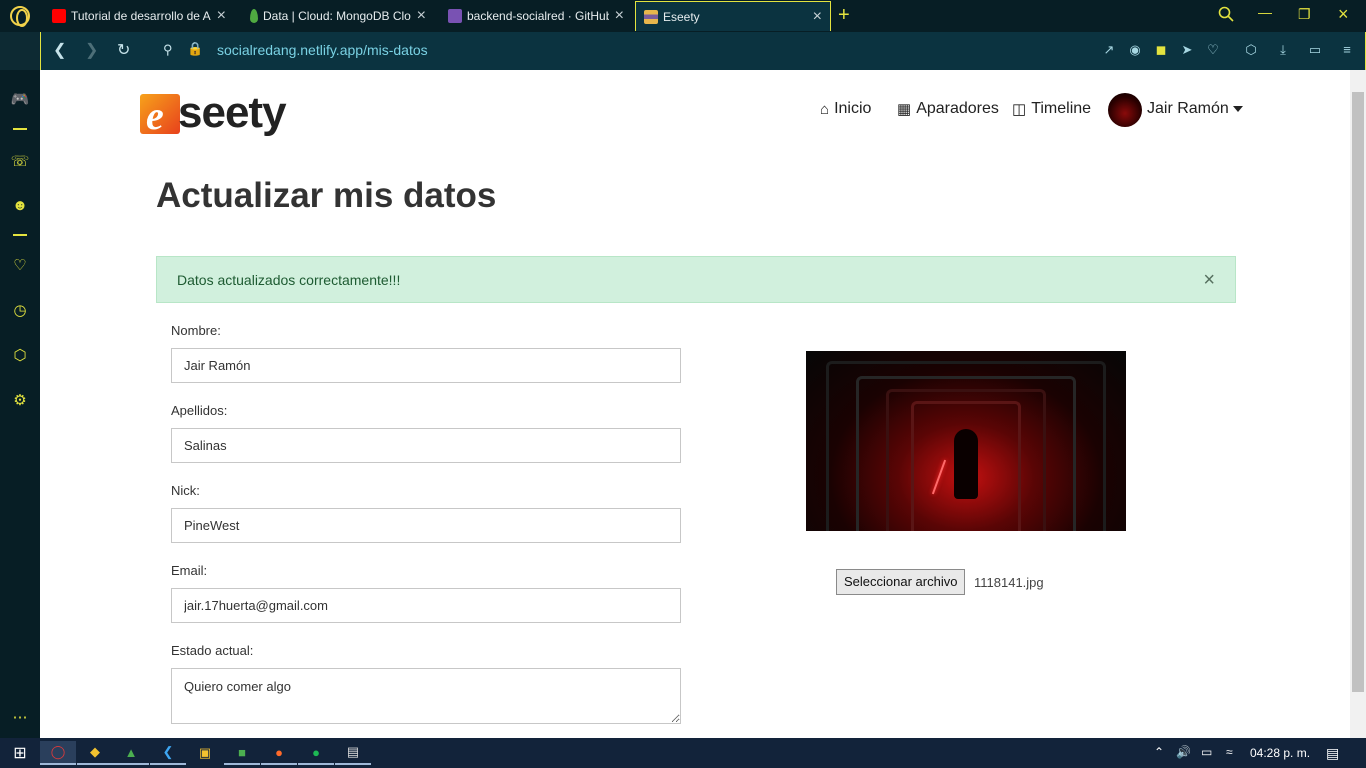 This screenshot has height=768, width=1366. I want to click on download-icon: ⤓, so click(1283, 50).